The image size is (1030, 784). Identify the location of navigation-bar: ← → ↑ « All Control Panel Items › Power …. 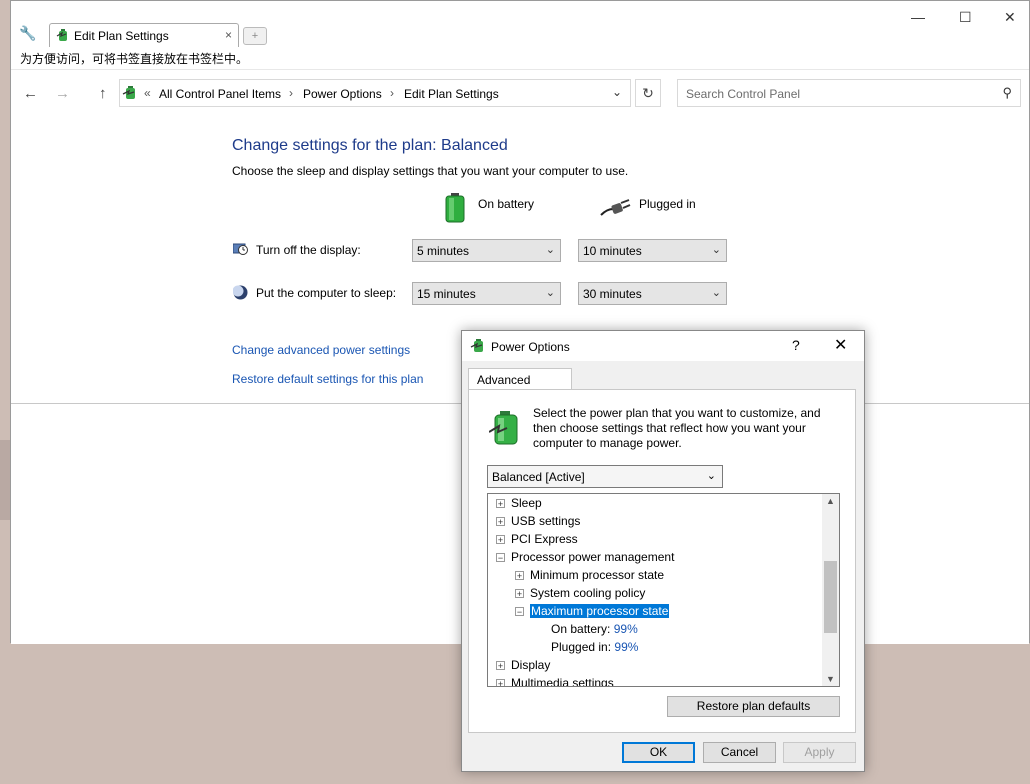
(520, 94).